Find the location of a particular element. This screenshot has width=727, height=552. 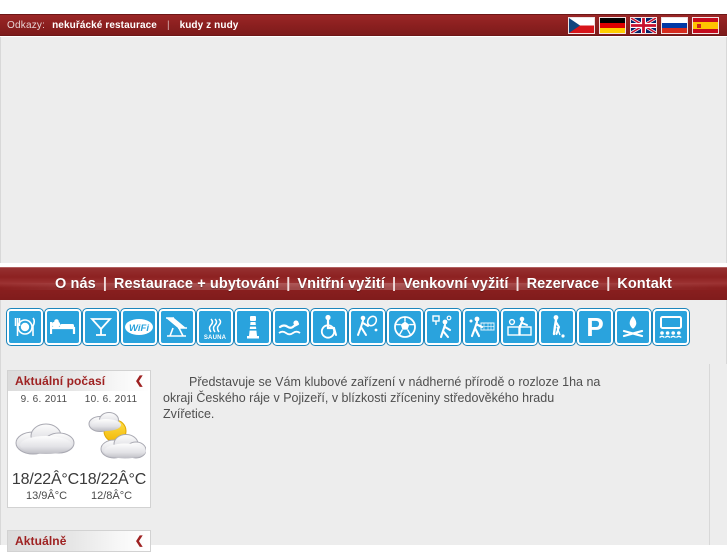

cloudy-icon is located at coordinates (45, 438).